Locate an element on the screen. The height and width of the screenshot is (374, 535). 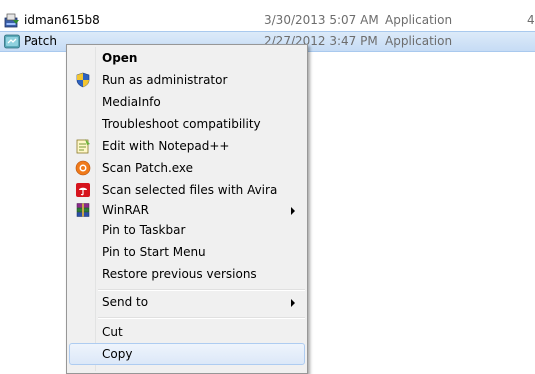
menu-item-label: Troubleshoot compatibility is located at coordinates (181, 124).